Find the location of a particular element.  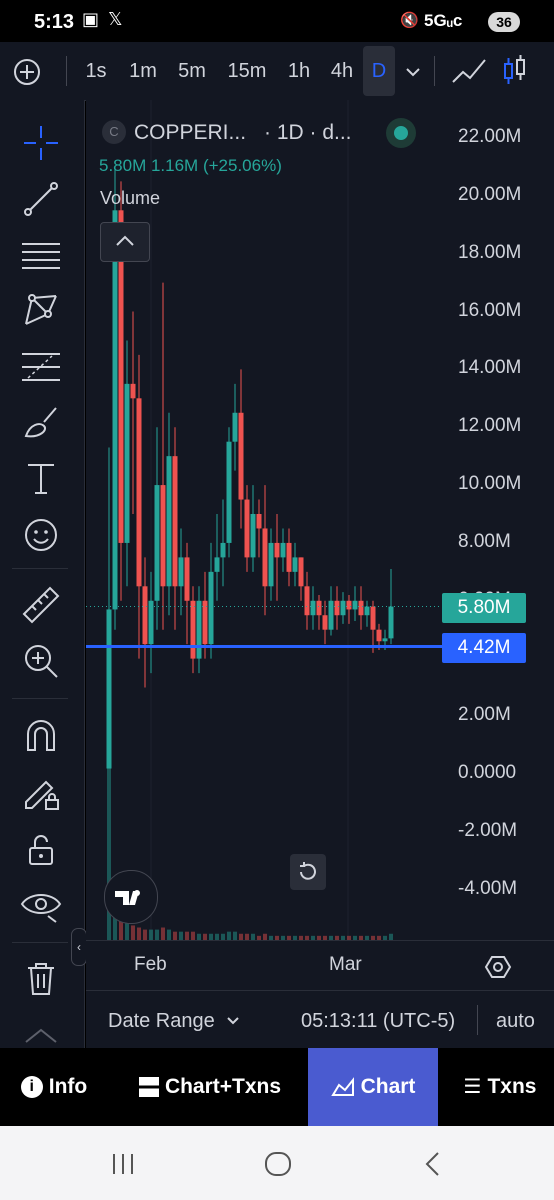

interval-4h: 4h is located at coordinates (342, 71).